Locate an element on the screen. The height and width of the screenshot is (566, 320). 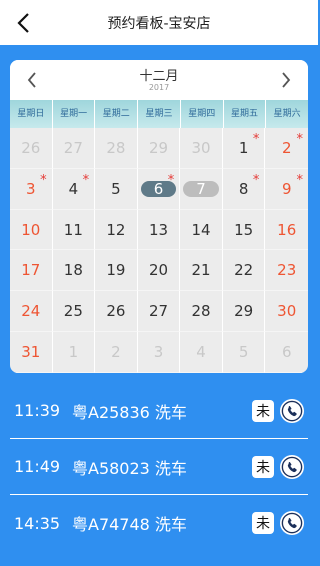
calendar-day: 4 is located at coordinates (201, 352).